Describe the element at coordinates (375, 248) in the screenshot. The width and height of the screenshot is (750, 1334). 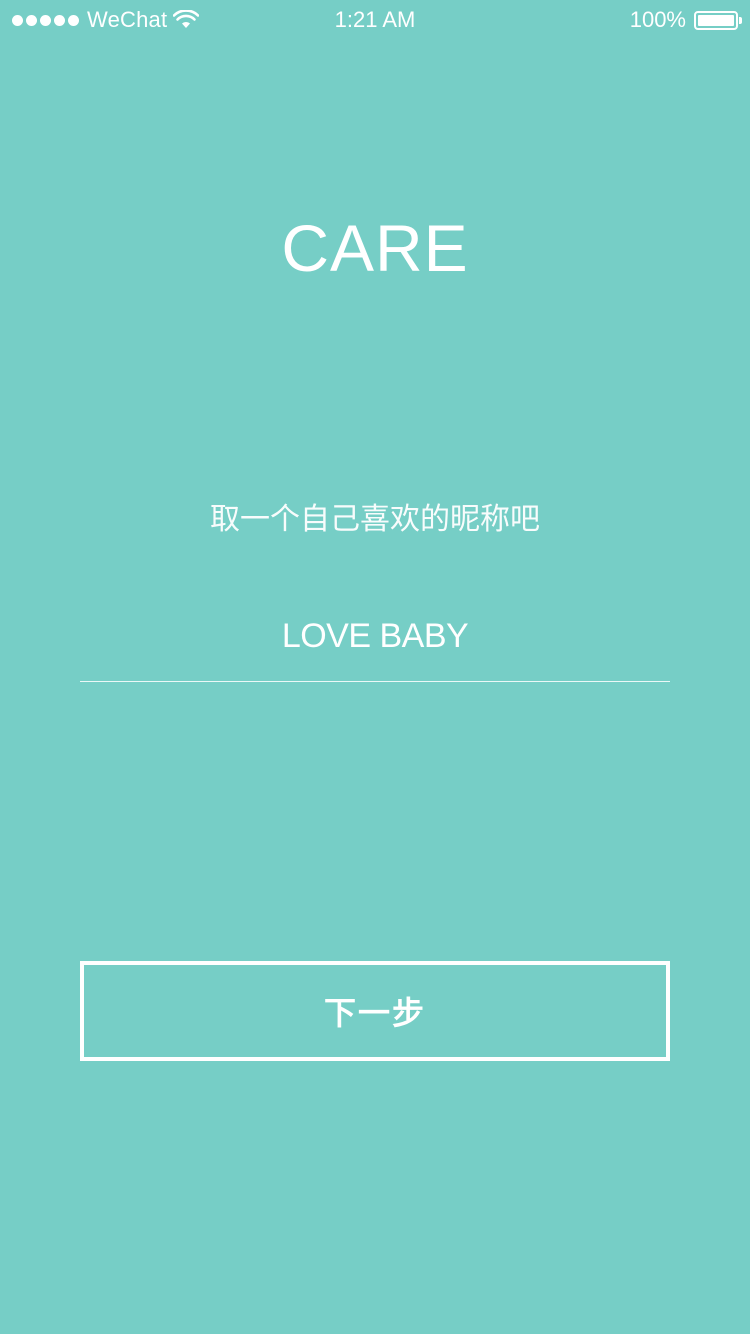
I see `app-title: CARE` at that location.